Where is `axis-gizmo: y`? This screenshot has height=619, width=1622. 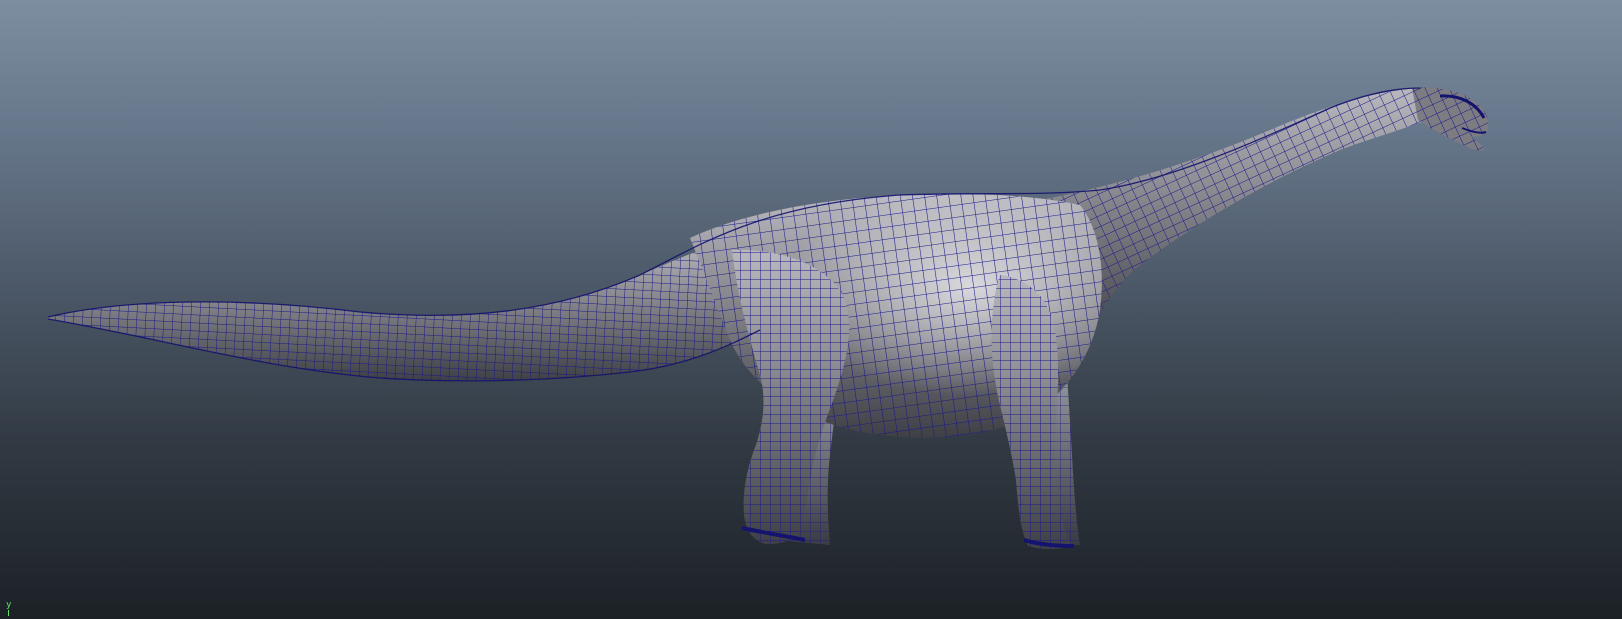
axis-gizmo: y is located at coordinates (13, 609).